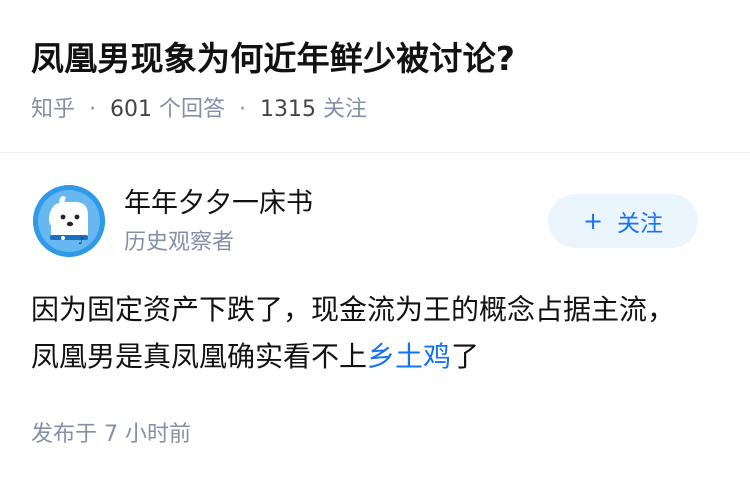 The width and height of the screenshot is (750, 486). Describe the element at coordinates (640, 224) in the screenshot. I see `follow-button-label: 关注` at that location.